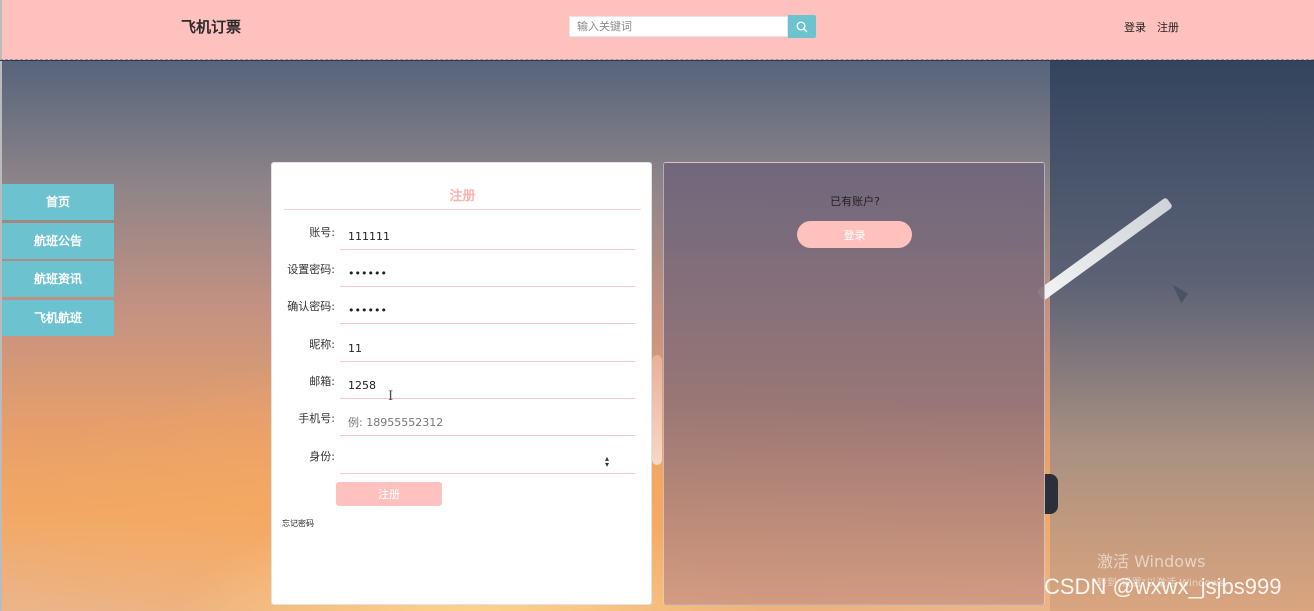 This screenshot has width=1314, height=611. What do you see at coordinates (854, 234) in the screenshot?
I see `login-button: 登录` at bounding box center [854, 234].